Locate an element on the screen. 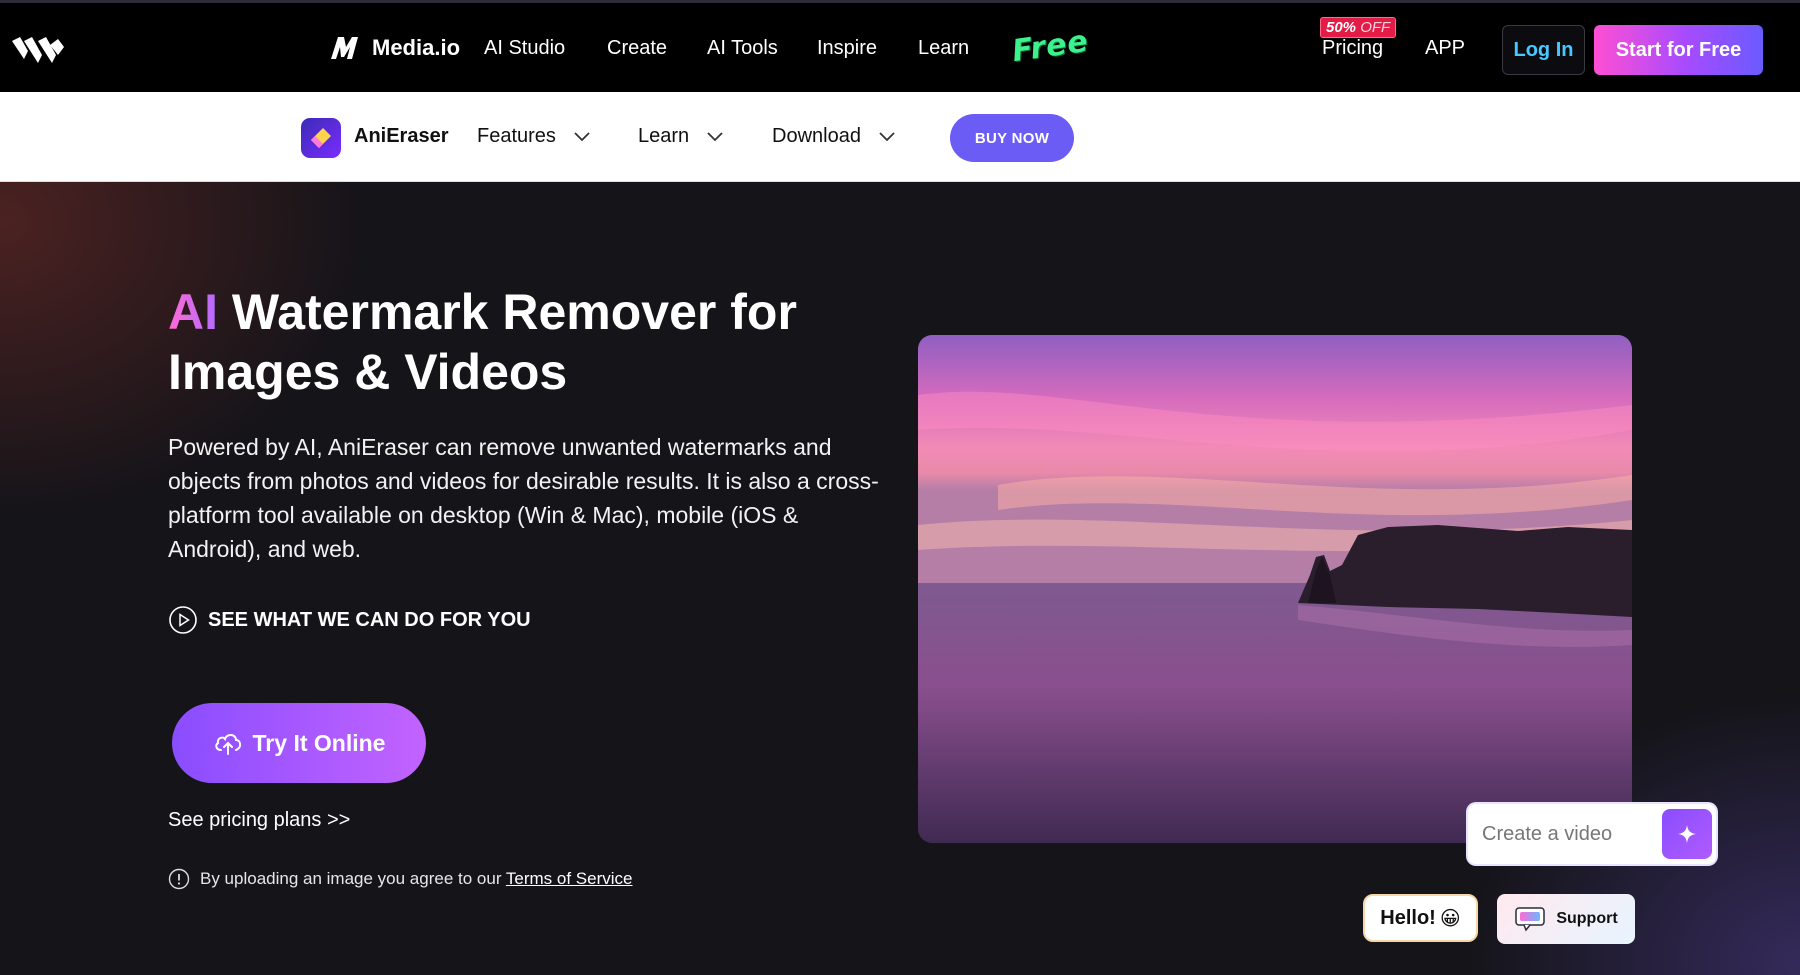  generate-button is located at coordinates (1687, 834).